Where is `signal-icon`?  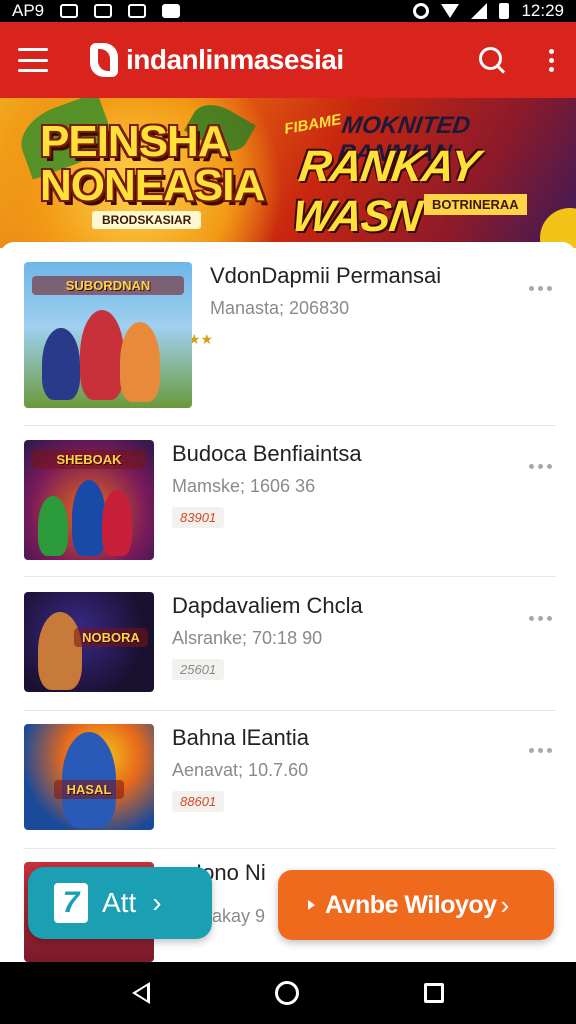
signal-icon is located at coordinates (479, 11).